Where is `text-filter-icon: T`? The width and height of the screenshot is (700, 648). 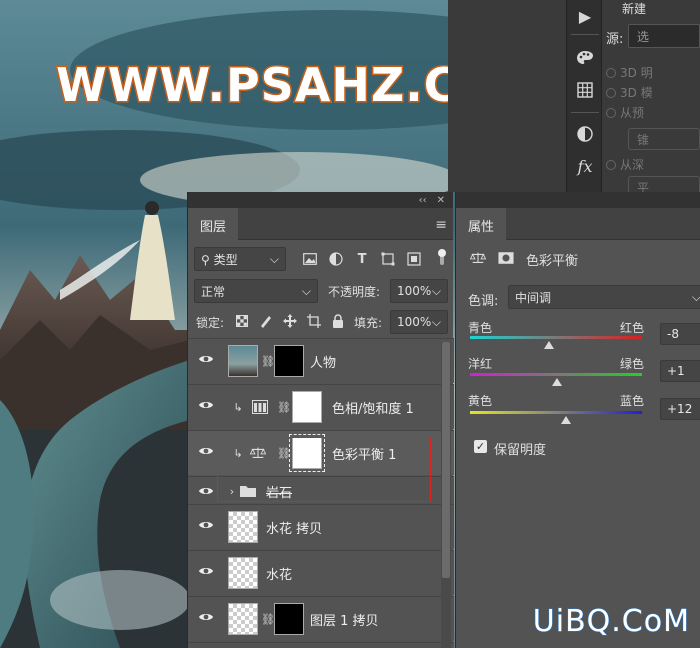
text-filter-icon: T is located at coordinates (362, 259).